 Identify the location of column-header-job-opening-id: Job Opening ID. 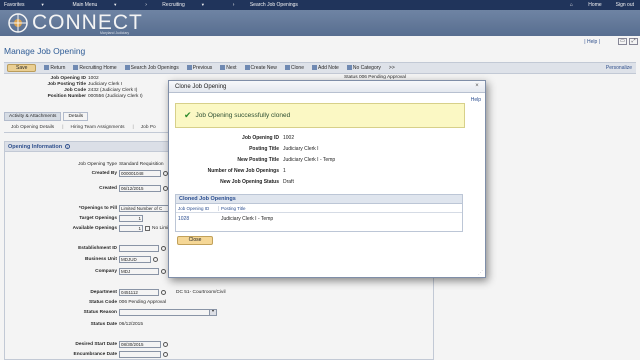
(197, 208).